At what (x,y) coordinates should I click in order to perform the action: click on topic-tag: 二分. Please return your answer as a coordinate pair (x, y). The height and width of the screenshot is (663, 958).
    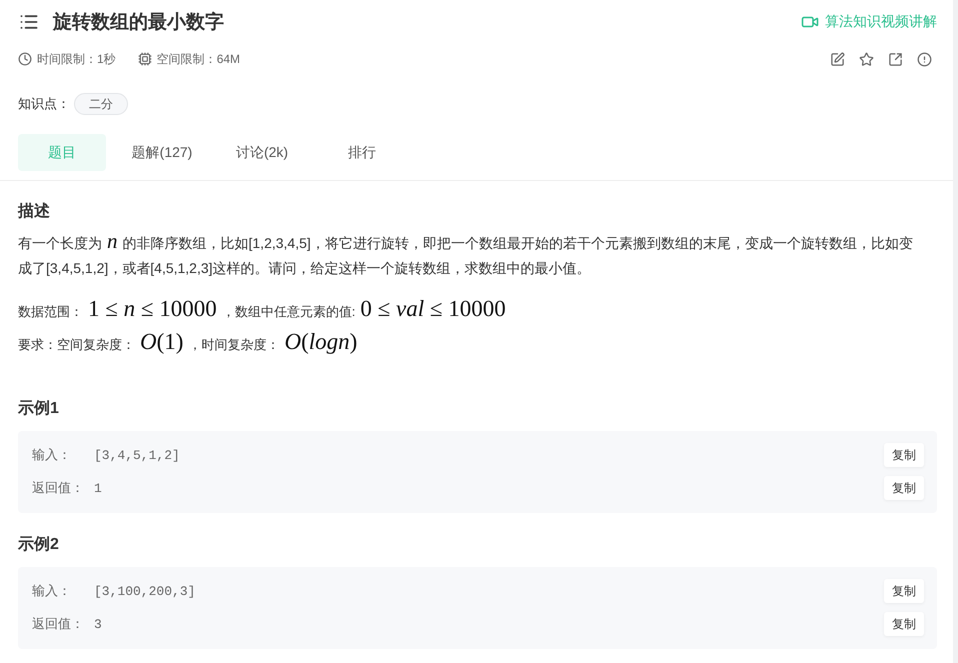
    Looking at the image, I should click on (101, 104).